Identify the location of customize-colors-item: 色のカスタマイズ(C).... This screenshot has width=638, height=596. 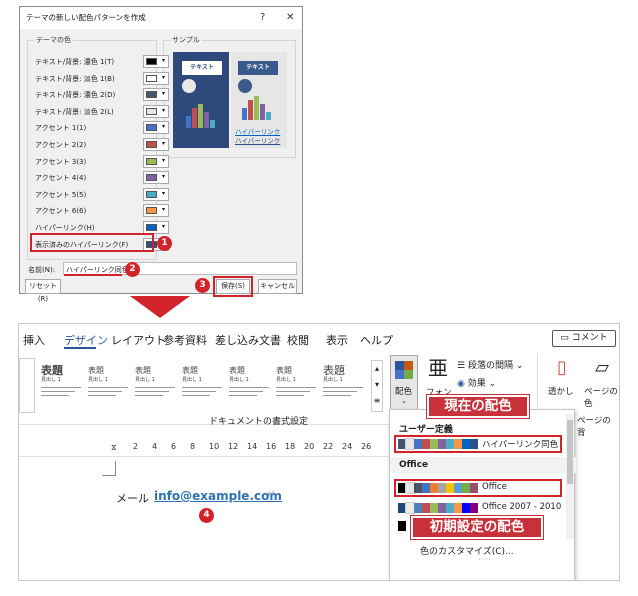
(467, 550).